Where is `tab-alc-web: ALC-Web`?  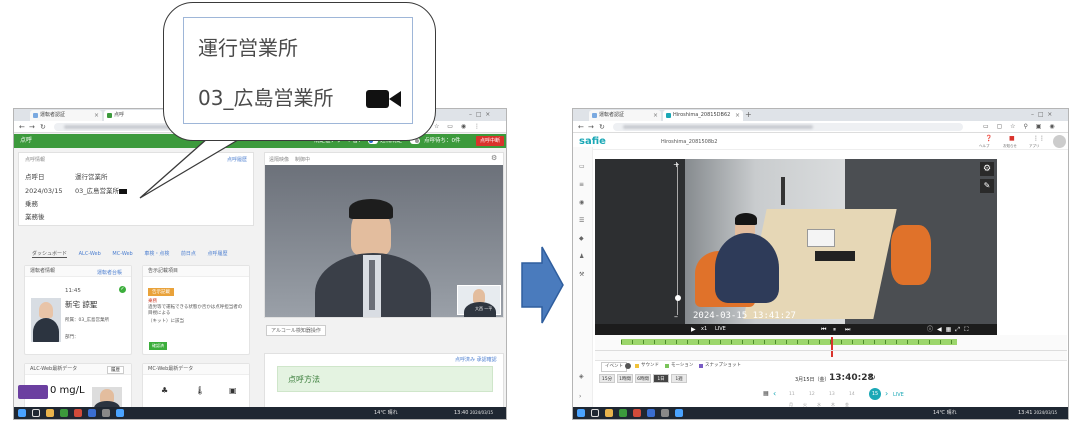 tab-alc-web: ALC-Web is located at coordinates (90, 254).